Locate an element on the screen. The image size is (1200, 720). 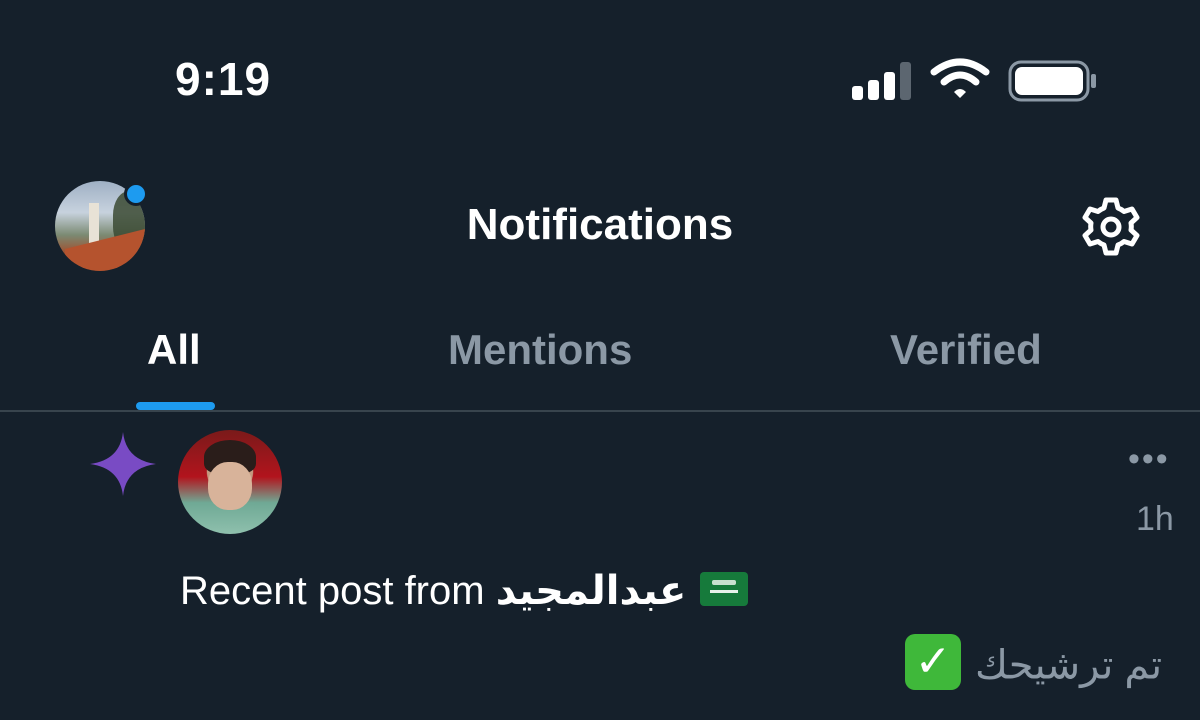
notification-prefix: Recent post from is located at coordinates (332, 591).